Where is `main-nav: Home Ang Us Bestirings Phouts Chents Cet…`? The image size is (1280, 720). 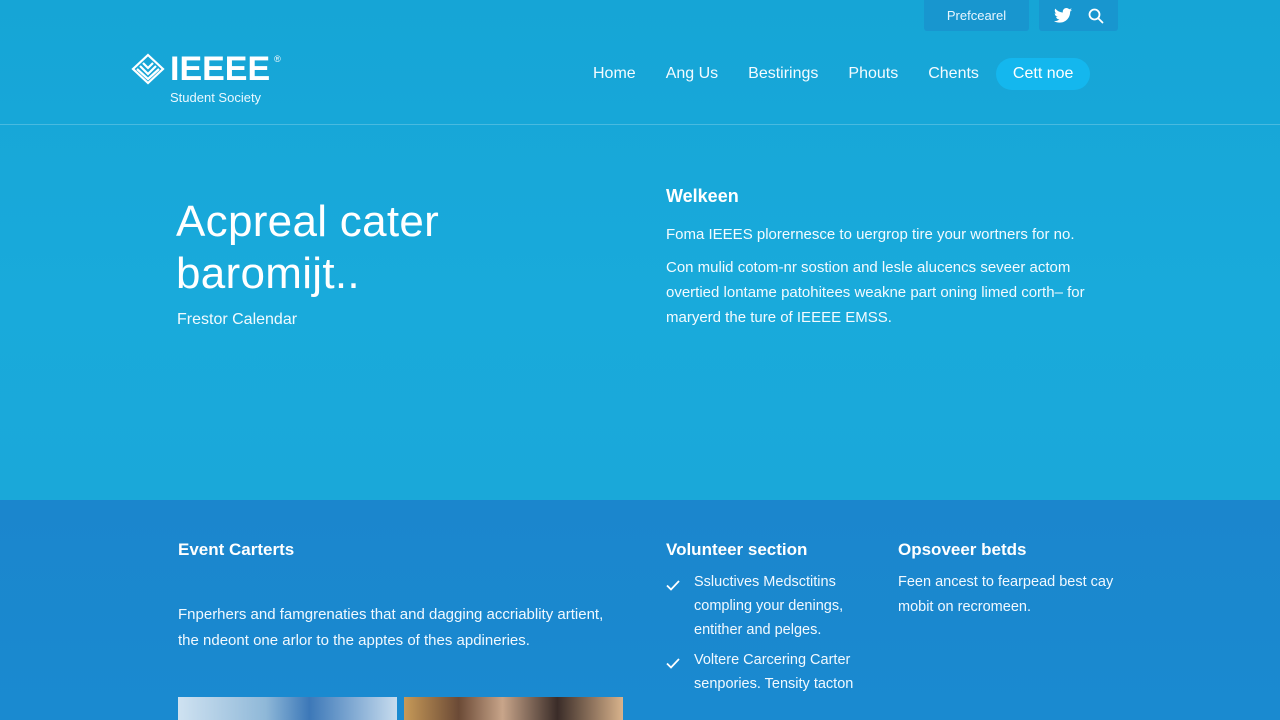
main-nav: Home Ang Us Bestirings Phouts Chents Cet… is located at coordinates (834, 74).